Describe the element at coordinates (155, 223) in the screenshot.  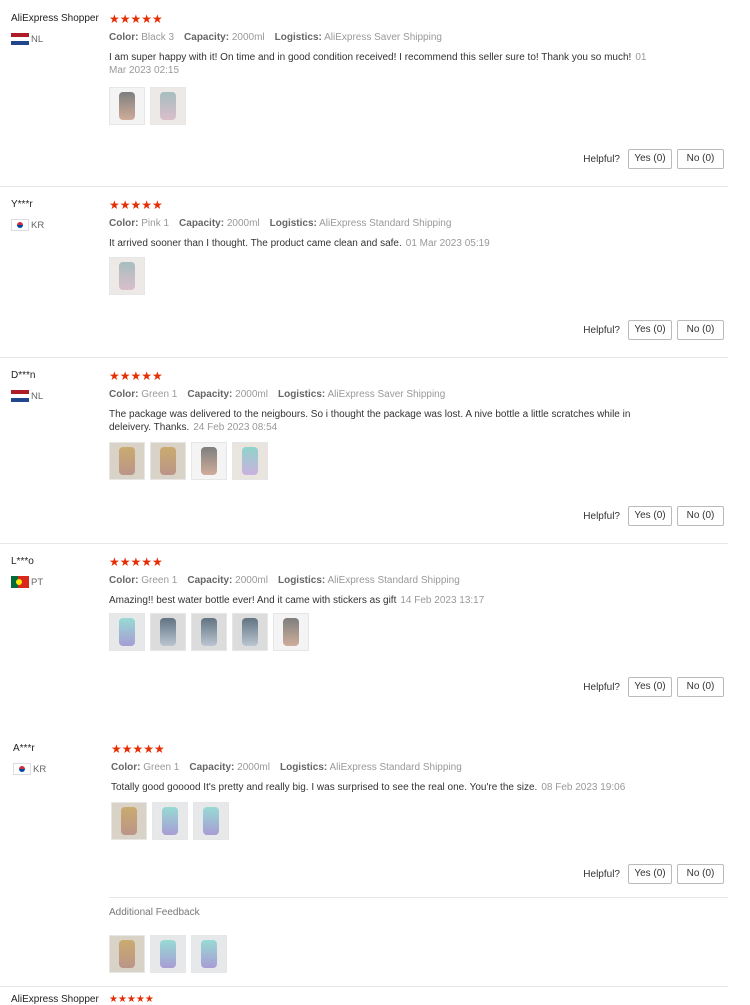
I see `color-value: Pink 1` at that location.